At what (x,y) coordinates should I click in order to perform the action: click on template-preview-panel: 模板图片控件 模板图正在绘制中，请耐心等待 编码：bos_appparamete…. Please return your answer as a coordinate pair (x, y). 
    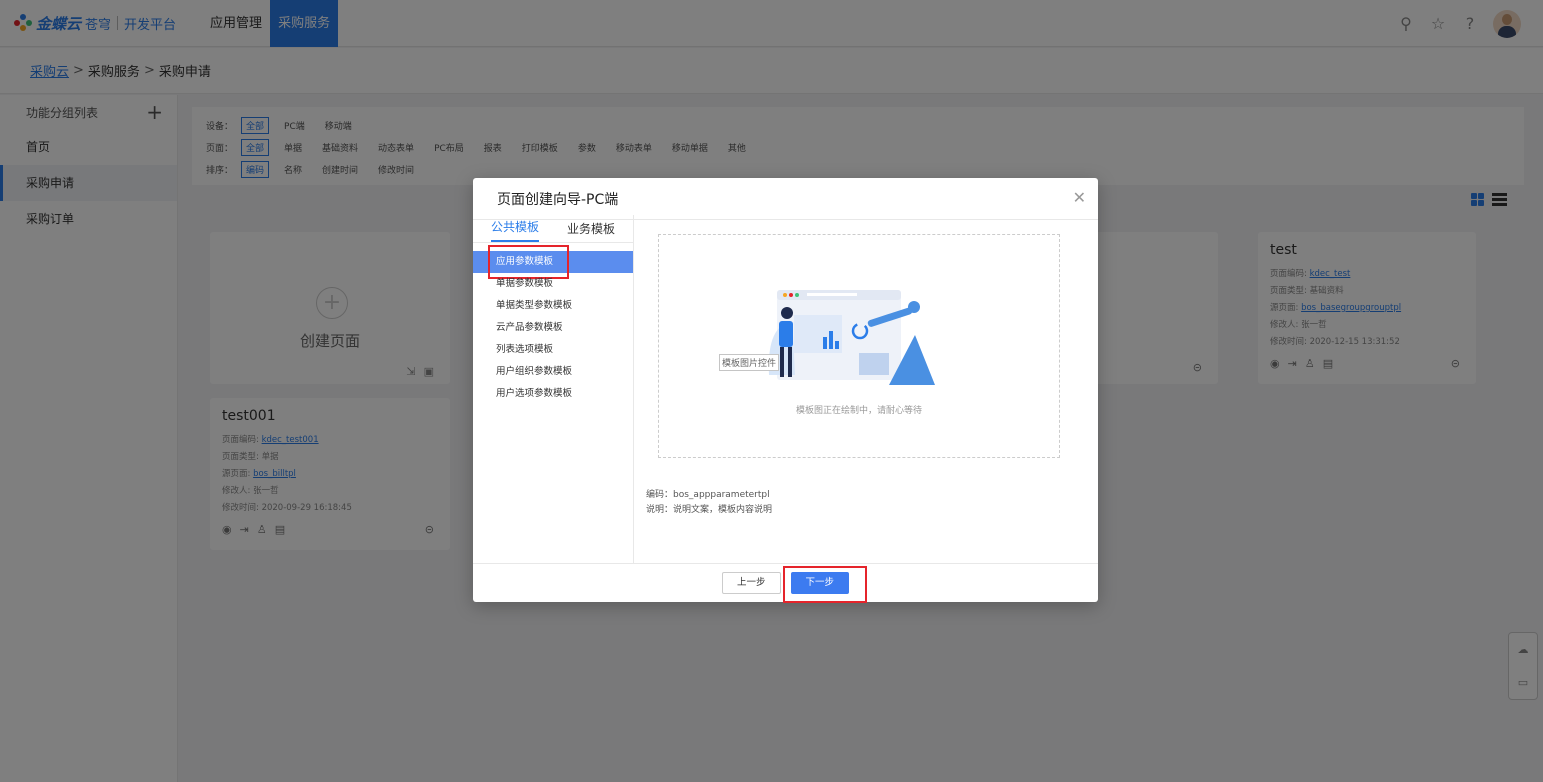
    Looking at the image, I should click on (866, 389).